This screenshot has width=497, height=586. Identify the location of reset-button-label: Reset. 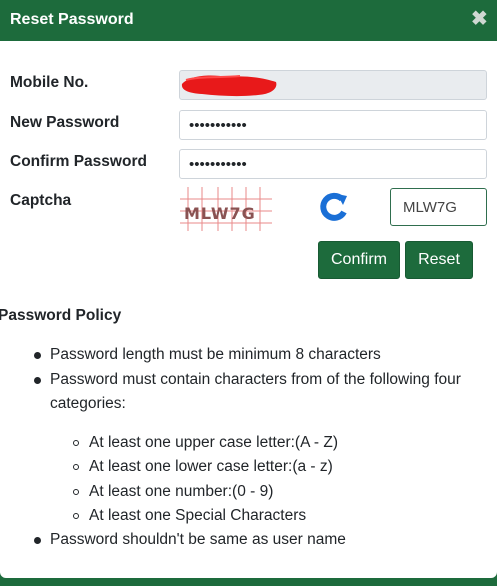
(439, 259).